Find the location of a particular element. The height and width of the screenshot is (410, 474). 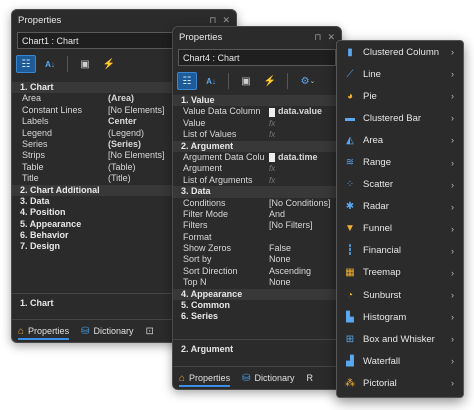

property-category: 1. Value is located at coordinates (257, 101).